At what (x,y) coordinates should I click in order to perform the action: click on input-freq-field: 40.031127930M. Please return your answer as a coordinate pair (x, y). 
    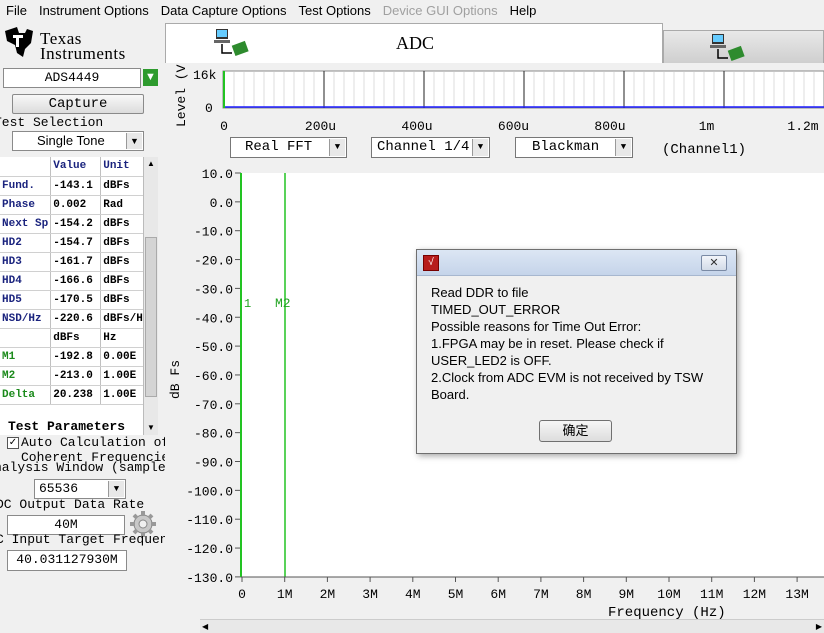
    Looking at the image, I should click on (67, 560).